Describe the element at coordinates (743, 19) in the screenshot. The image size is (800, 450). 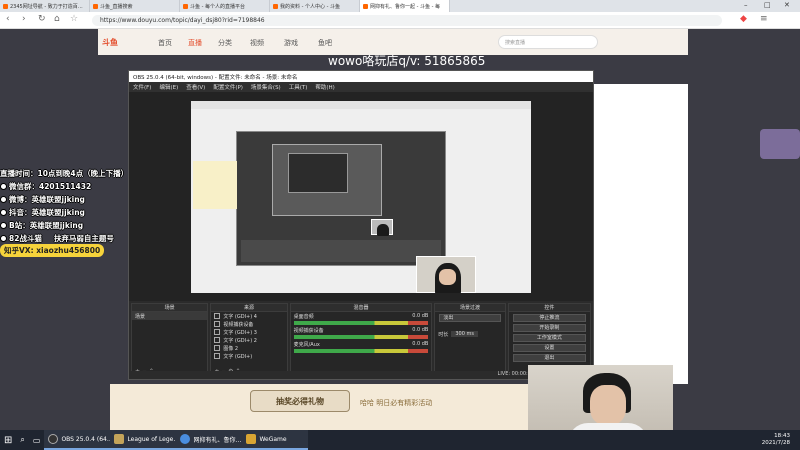
I see `extension-icon: ◆` at that location.